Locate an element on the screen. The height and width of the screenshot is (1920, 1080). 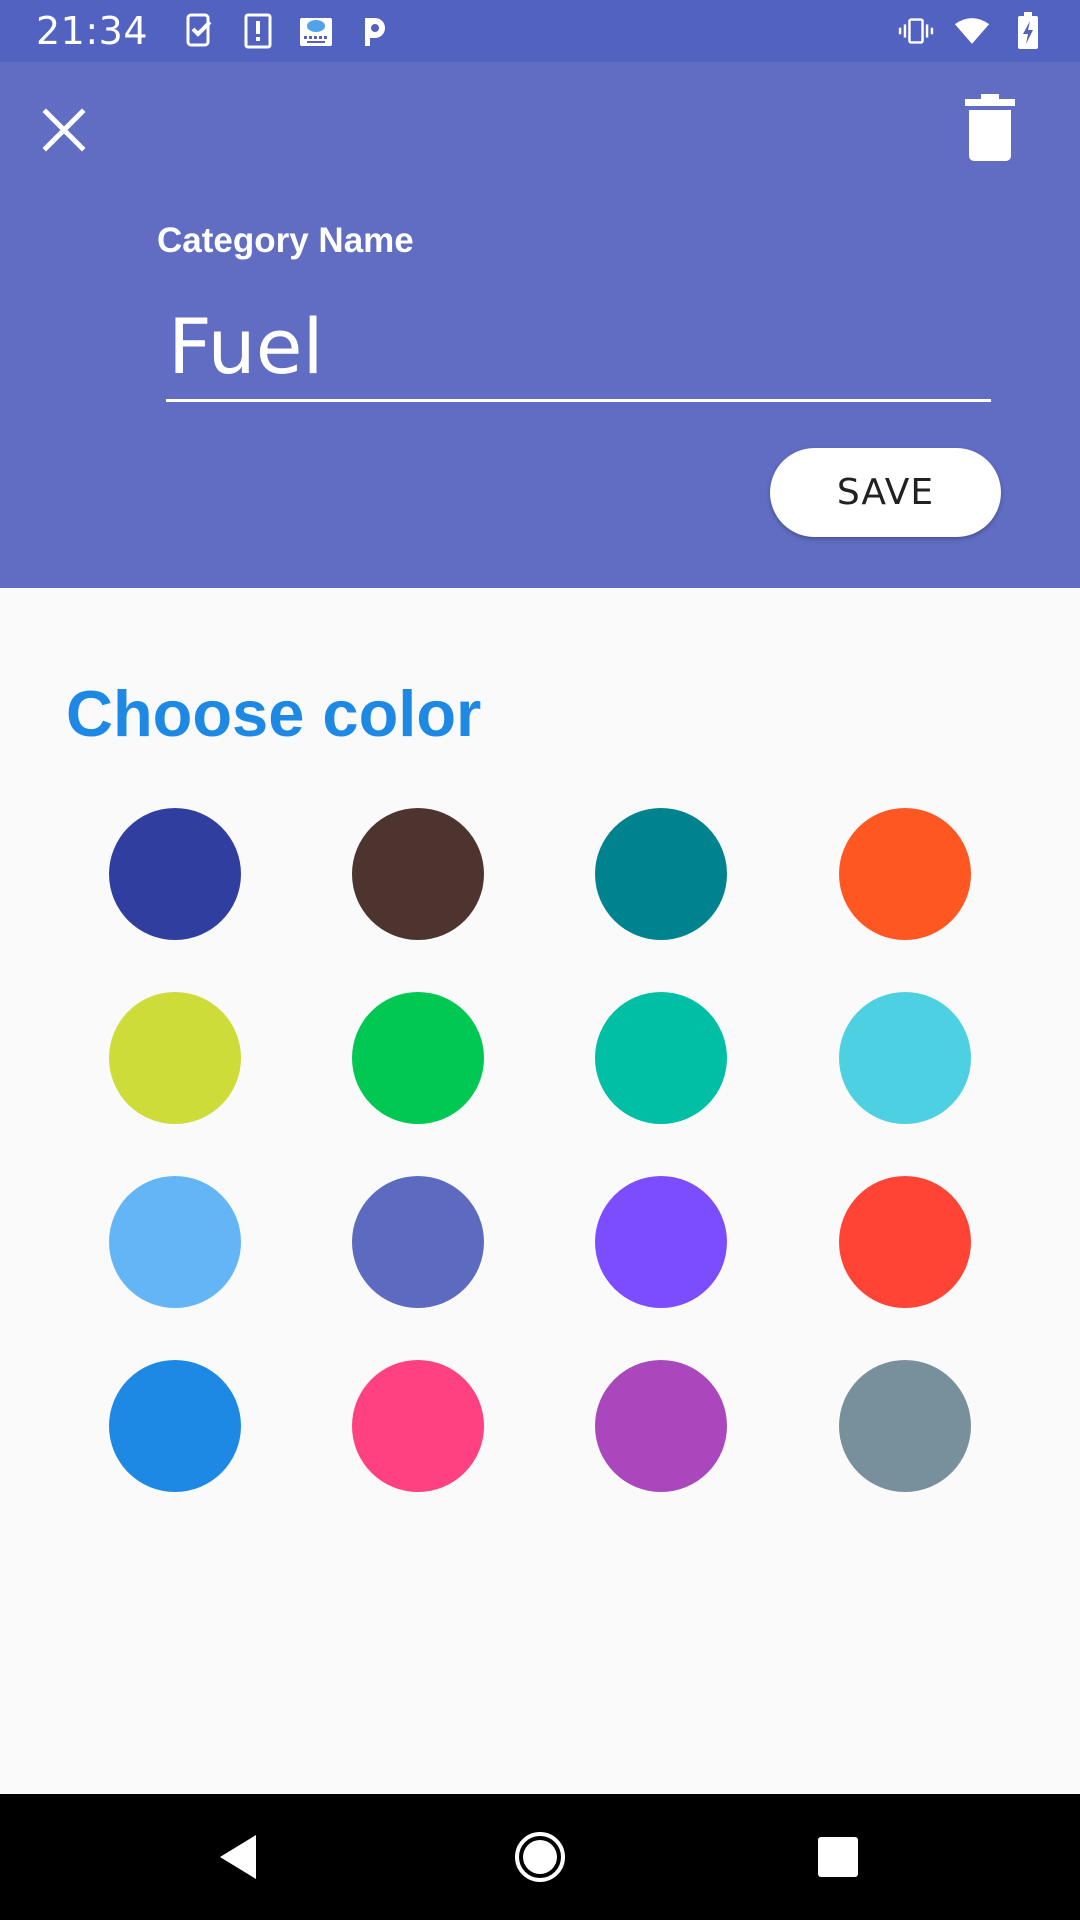
recents-square-icon is located at coordinates (838, 1857).